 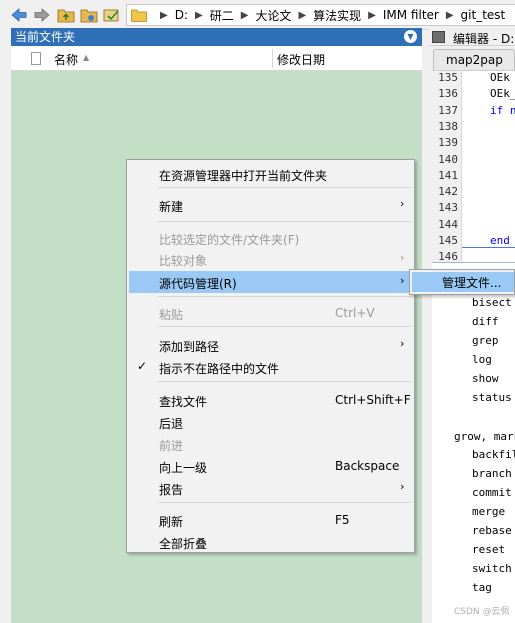 What do you see at coordinates (410, 36) in the screenshot?
I see `panel-menu-icon: ▼` at bounding box center [410, 36].